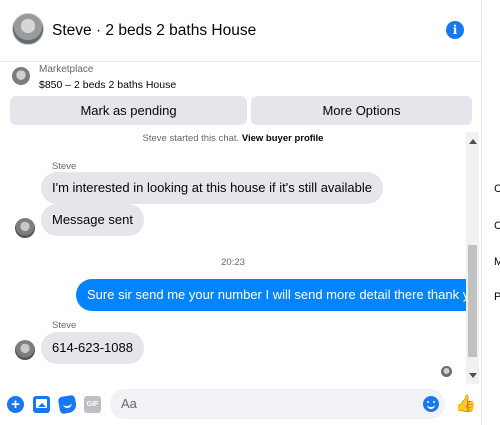  What do you see at coordinates (154, 31) in the screenshot?
I see `chat-title: Steve · 2 beds 2 baths House` at bounding box center [154, 31].